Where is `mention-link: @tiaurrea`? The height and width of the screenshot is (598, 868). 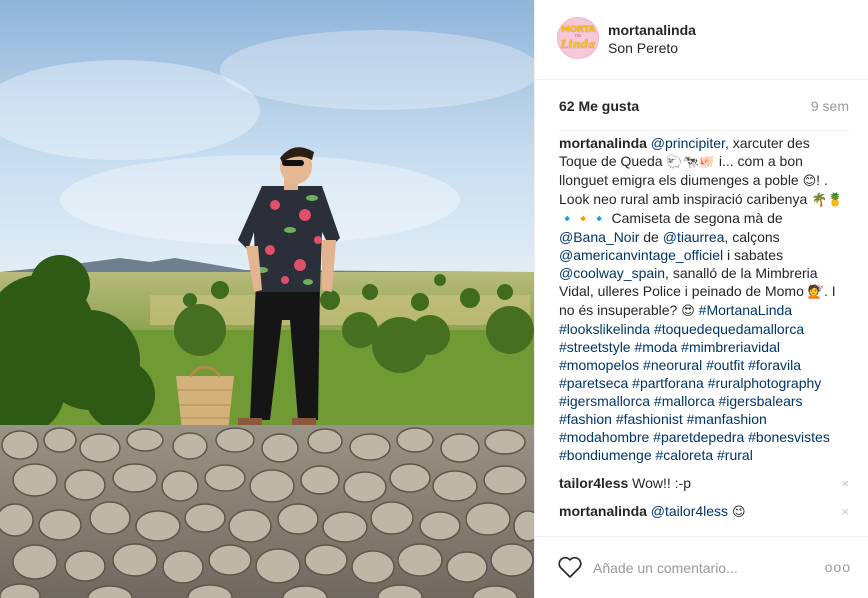
mention-link: @tiaurrea is located at coordinates (694, 237).